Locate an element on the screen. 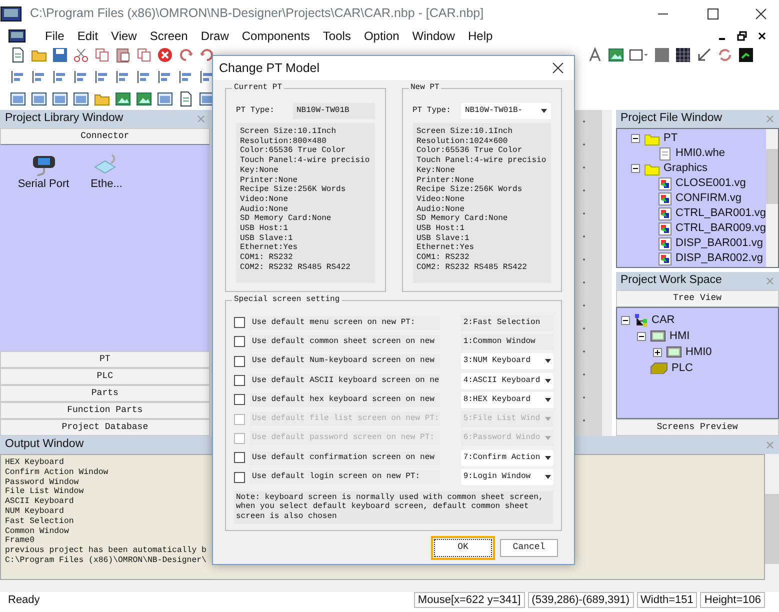 The image size is (779, 612). tree-item: CAR is located at coordinates (663, 320).